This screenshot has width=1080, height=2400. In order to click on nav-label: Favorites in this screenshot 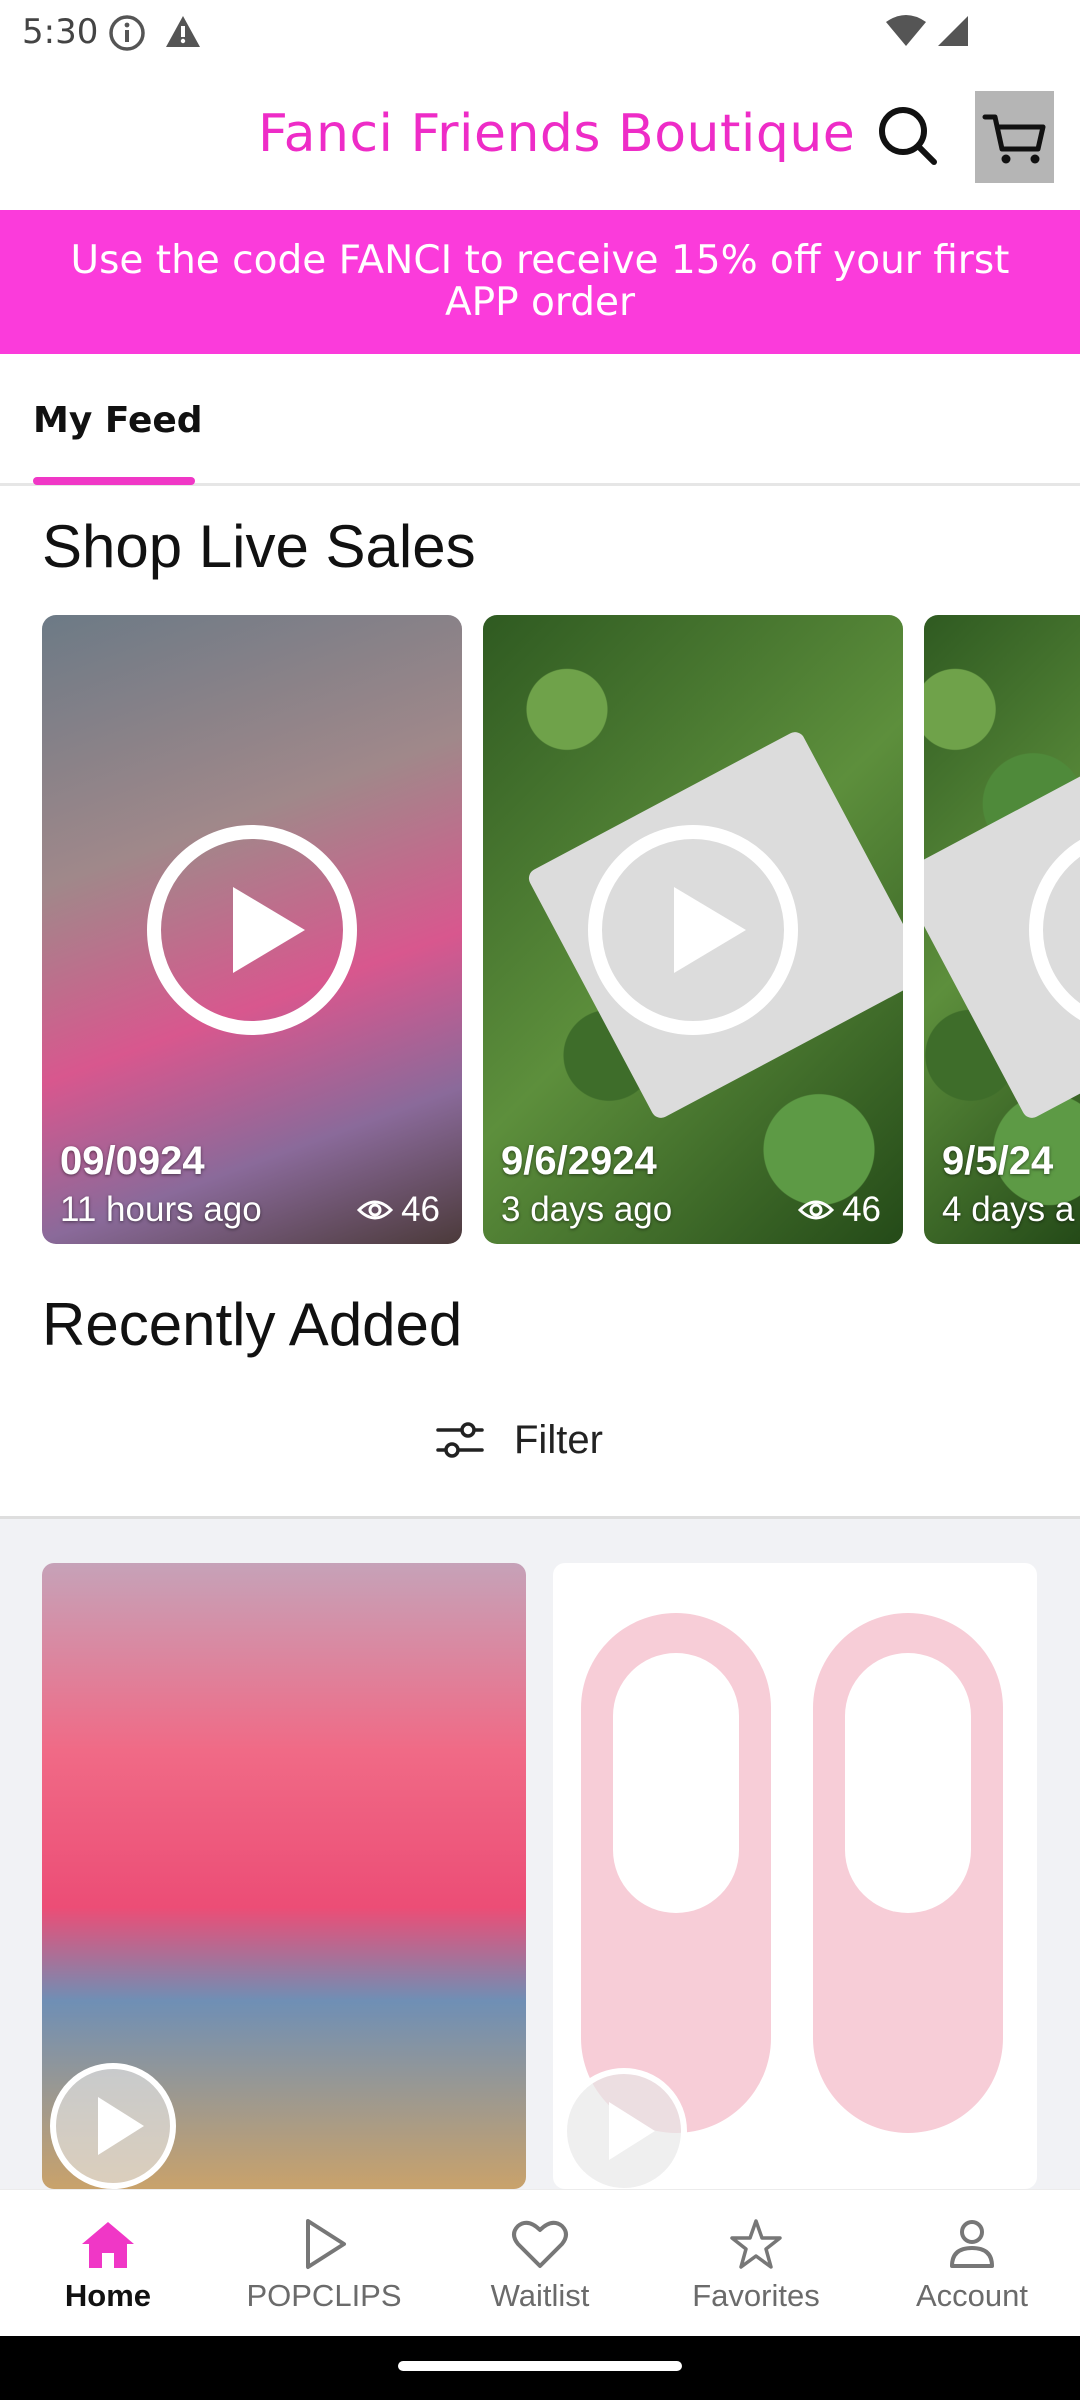, I will do `click(756, 2295)`.